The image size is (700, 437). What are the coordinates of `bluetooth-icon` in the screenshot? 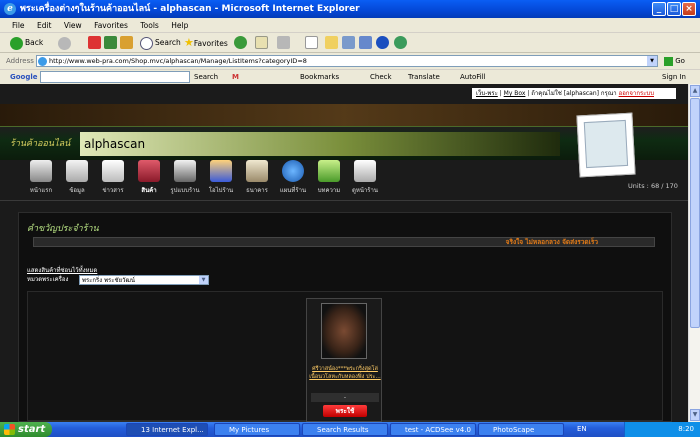 It's located at (382, 42).